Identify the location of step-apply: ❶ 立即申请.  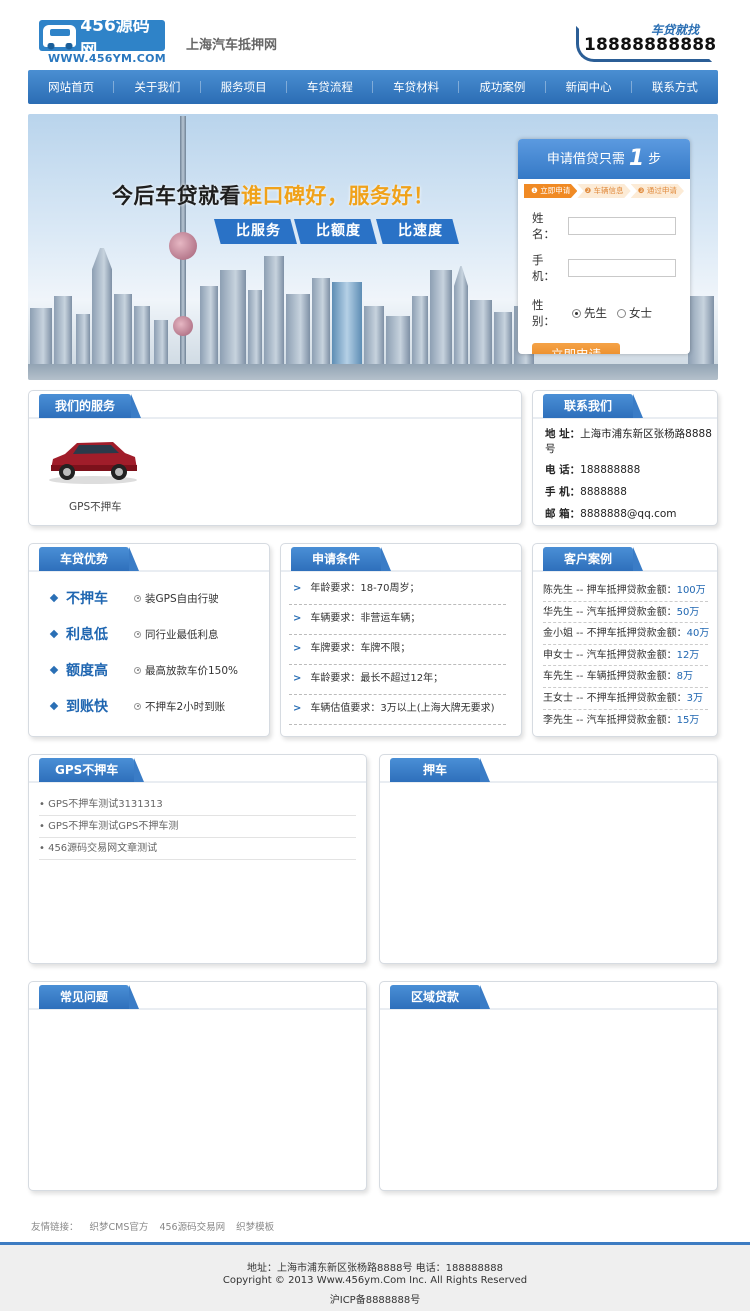
(551, 191).